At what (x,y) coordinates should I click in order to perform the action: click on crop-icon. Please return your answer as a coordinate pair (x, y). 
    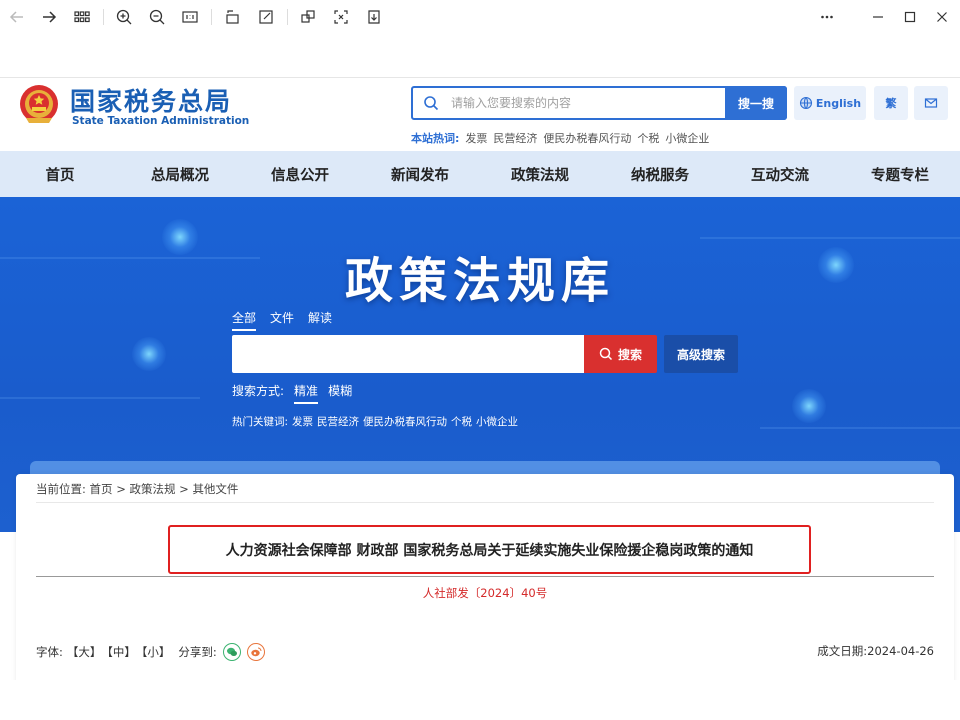
    Looking at the image, I should click on (341, 17).